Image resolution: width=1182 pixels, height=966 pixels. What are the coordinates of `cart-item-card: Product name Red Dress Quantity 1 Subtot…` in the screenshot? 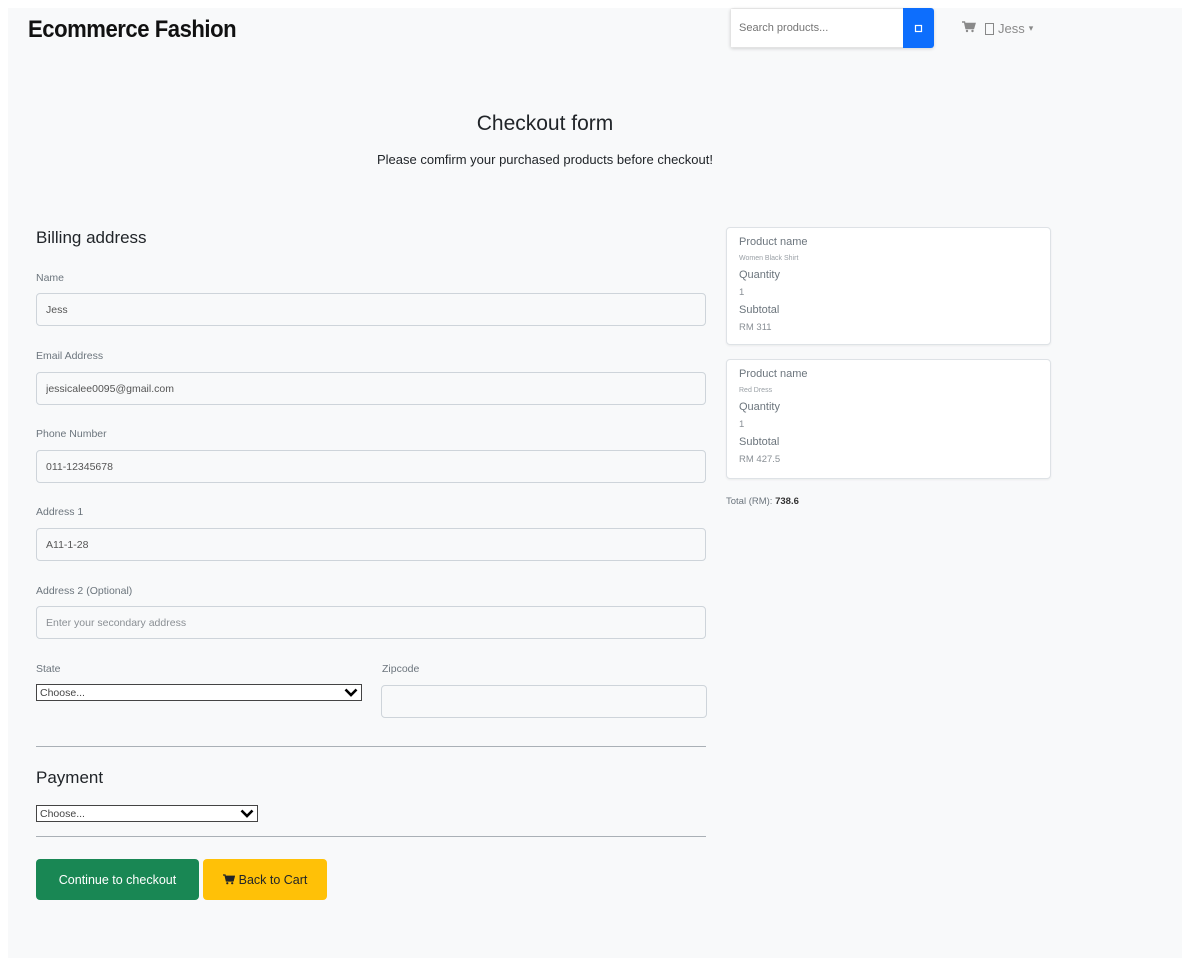 It's located at (888, 419).